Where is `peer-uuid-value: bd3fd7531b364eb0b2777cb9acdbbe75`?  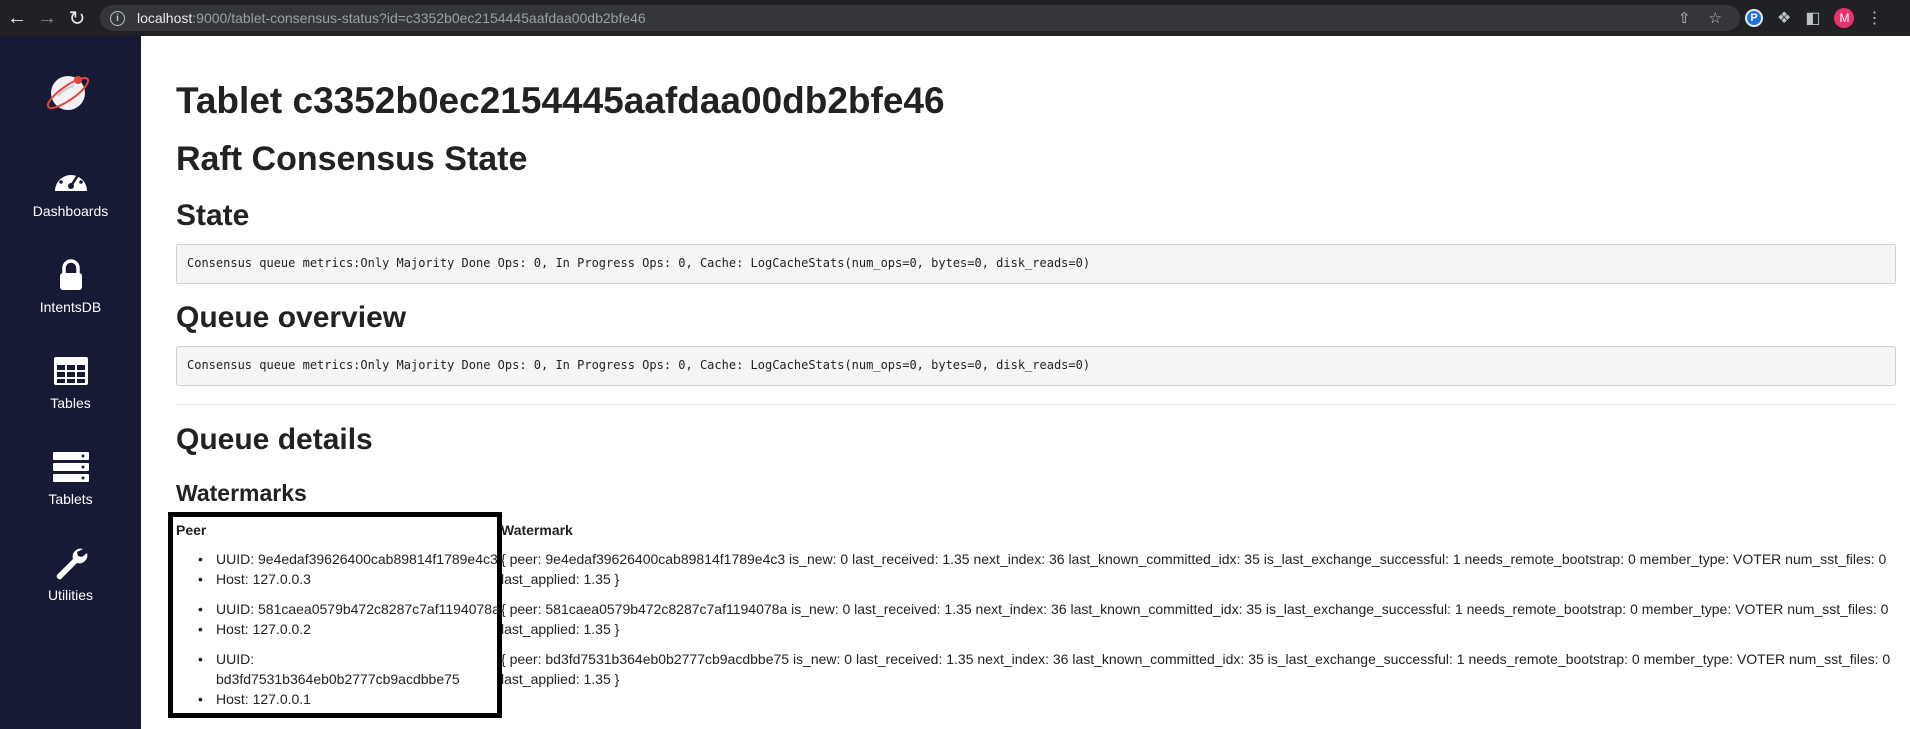 peer-uuid-value: bd3fd7531b364eb0b2777cb9acdbbe75 is located at coordinates (338, 679).